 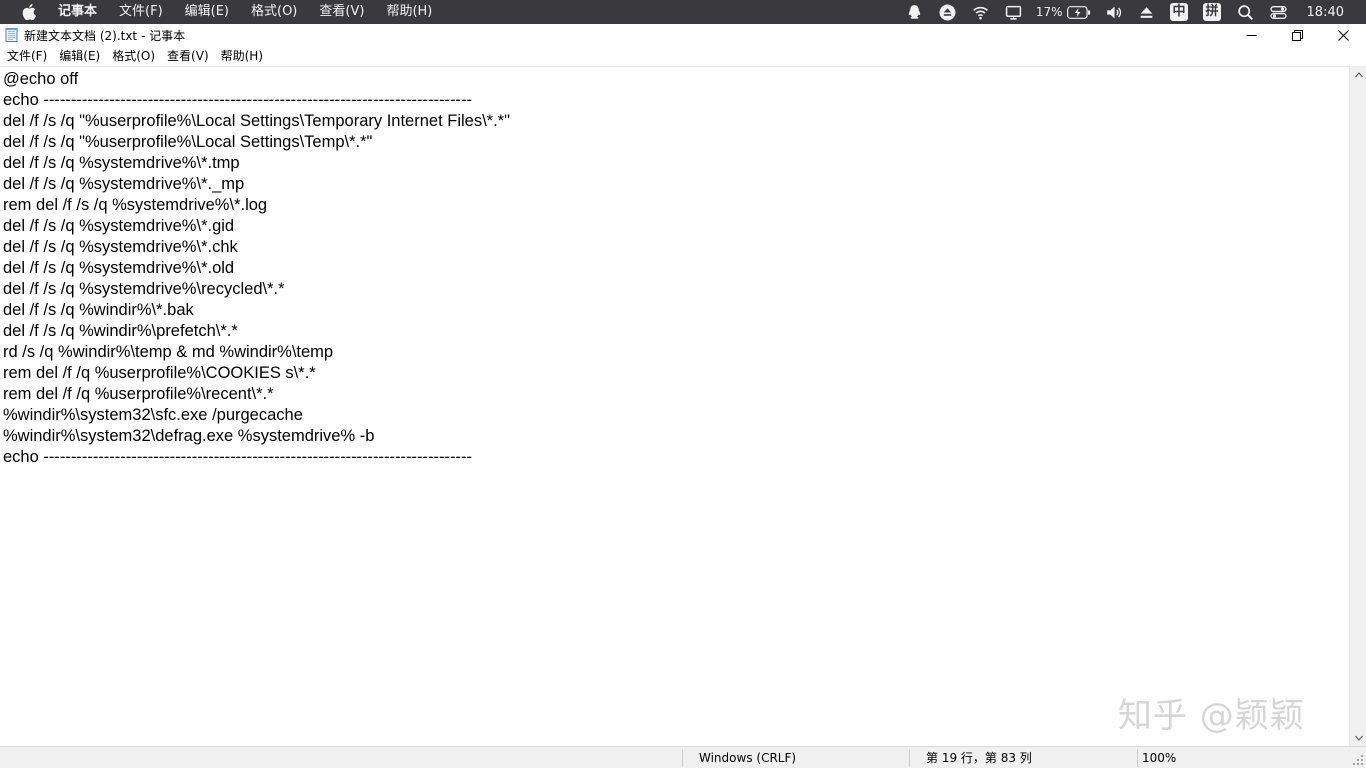 What do you see at coordinates (120, 247) in the screenshot?
I see `editor-line: del /f /s /q %systemdrive%\*.chk` at bounding box center [120, 247].